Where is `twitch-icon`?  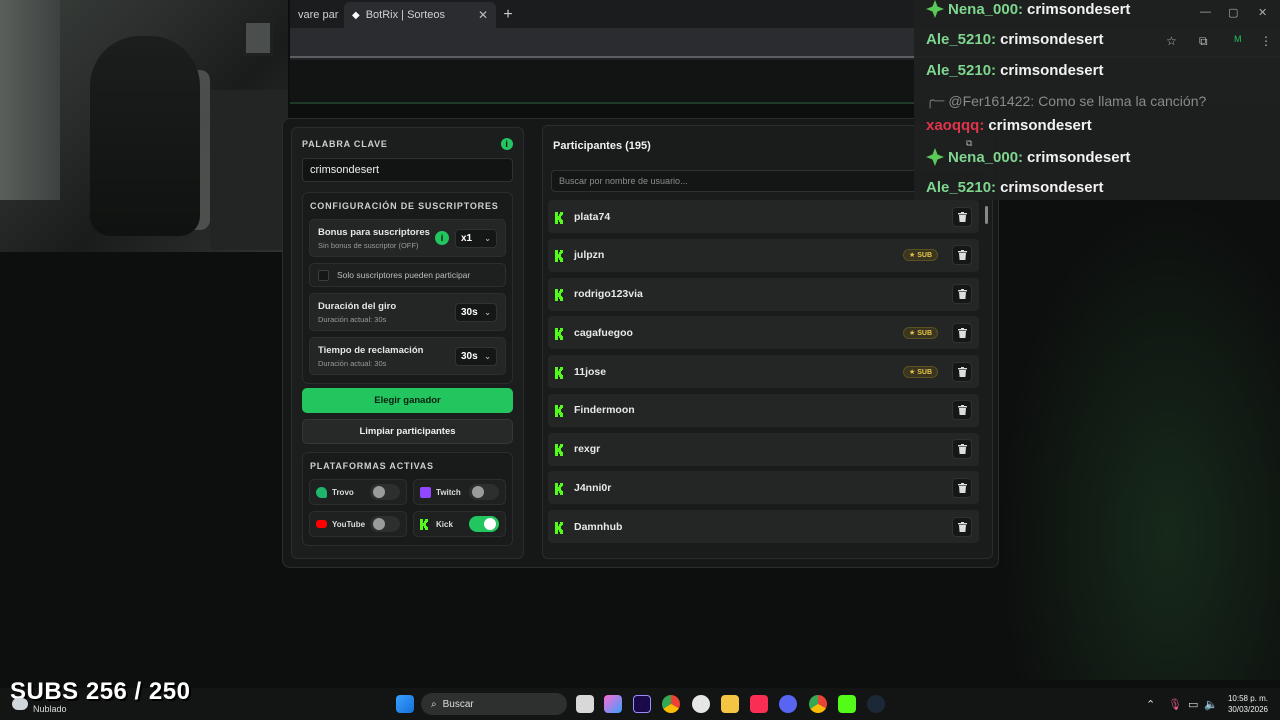
twitch-icon is located at coordinates (426, 492).